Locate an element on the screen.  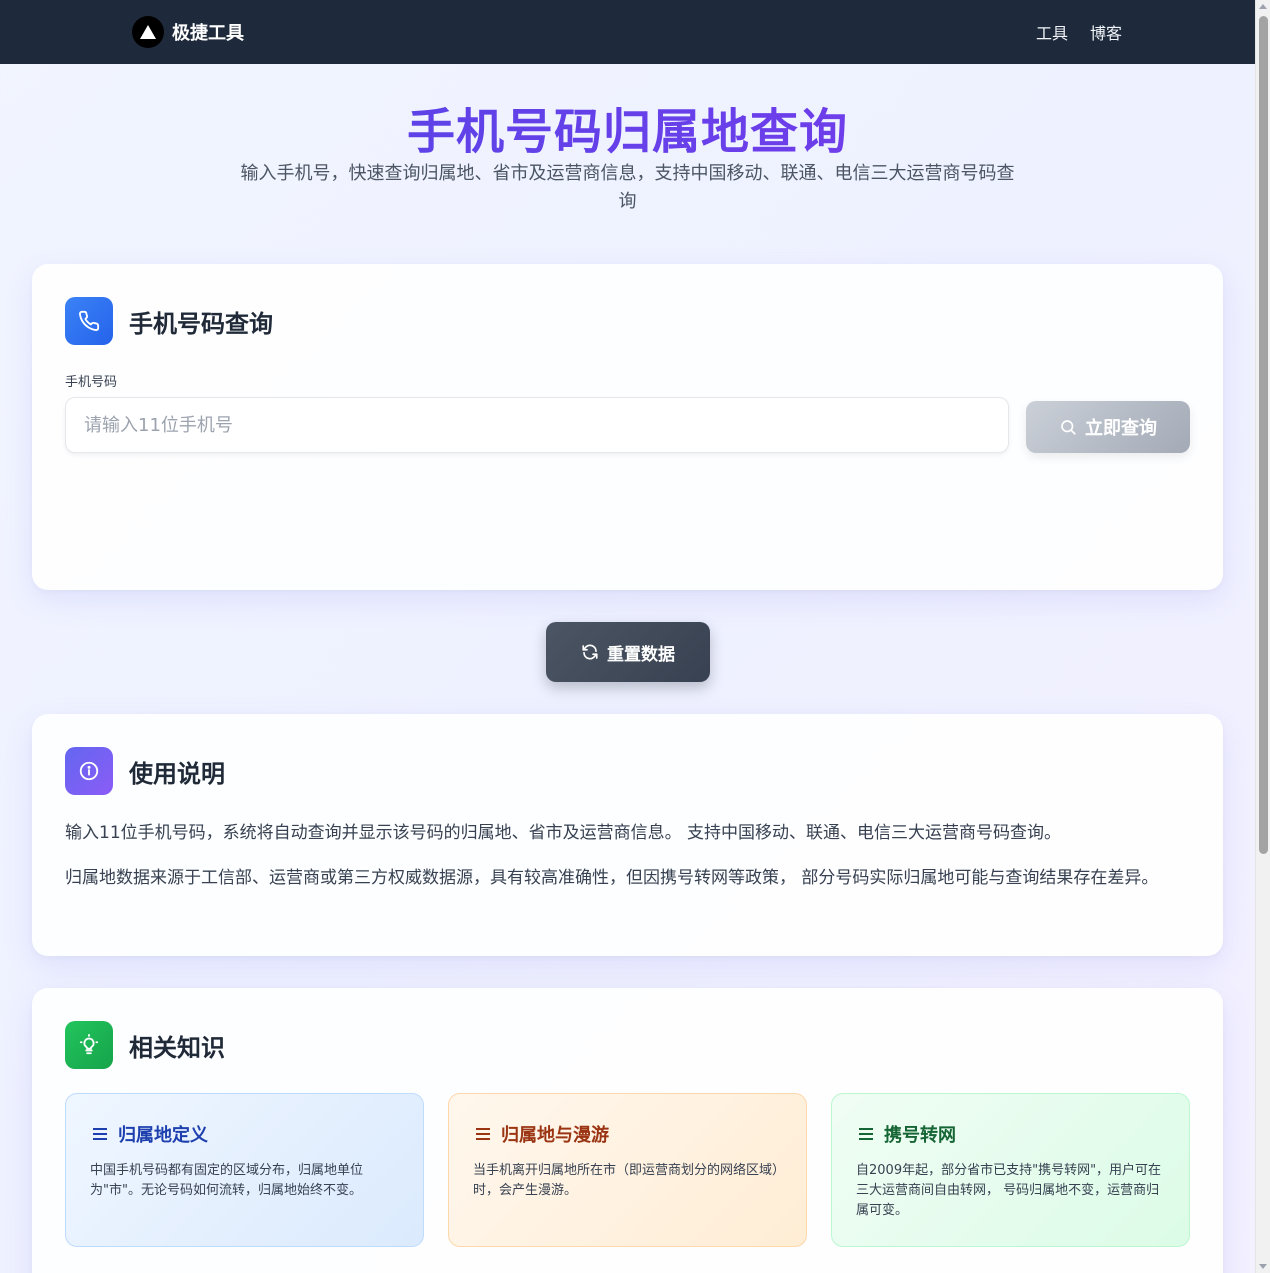
search-icon is located at coordinates (1068, 427).